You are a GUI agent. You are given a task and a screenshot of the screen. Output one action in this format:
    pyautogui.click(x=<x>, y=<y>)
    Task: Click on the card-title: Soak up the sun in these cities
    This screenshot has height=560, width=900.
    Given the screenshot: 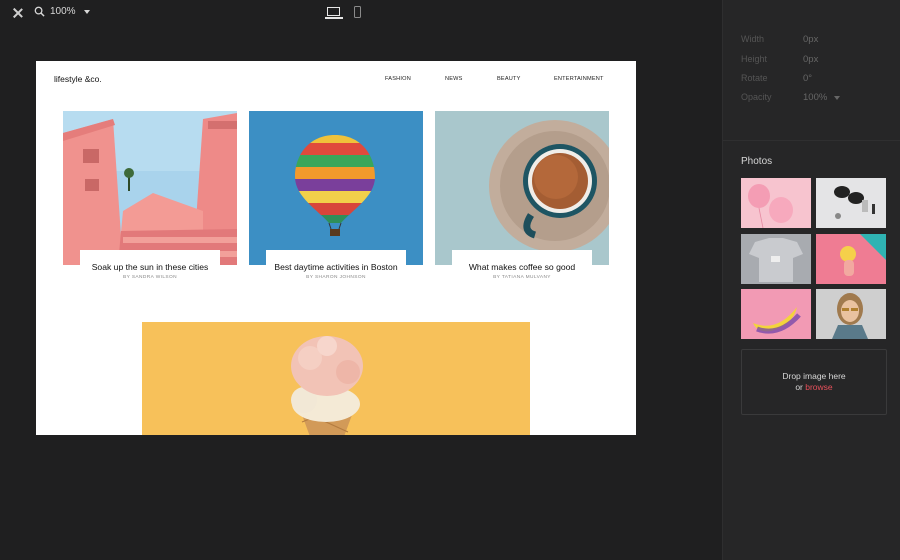 What is the action you would take?
    pyautogui.click(x=150, y=267)
    